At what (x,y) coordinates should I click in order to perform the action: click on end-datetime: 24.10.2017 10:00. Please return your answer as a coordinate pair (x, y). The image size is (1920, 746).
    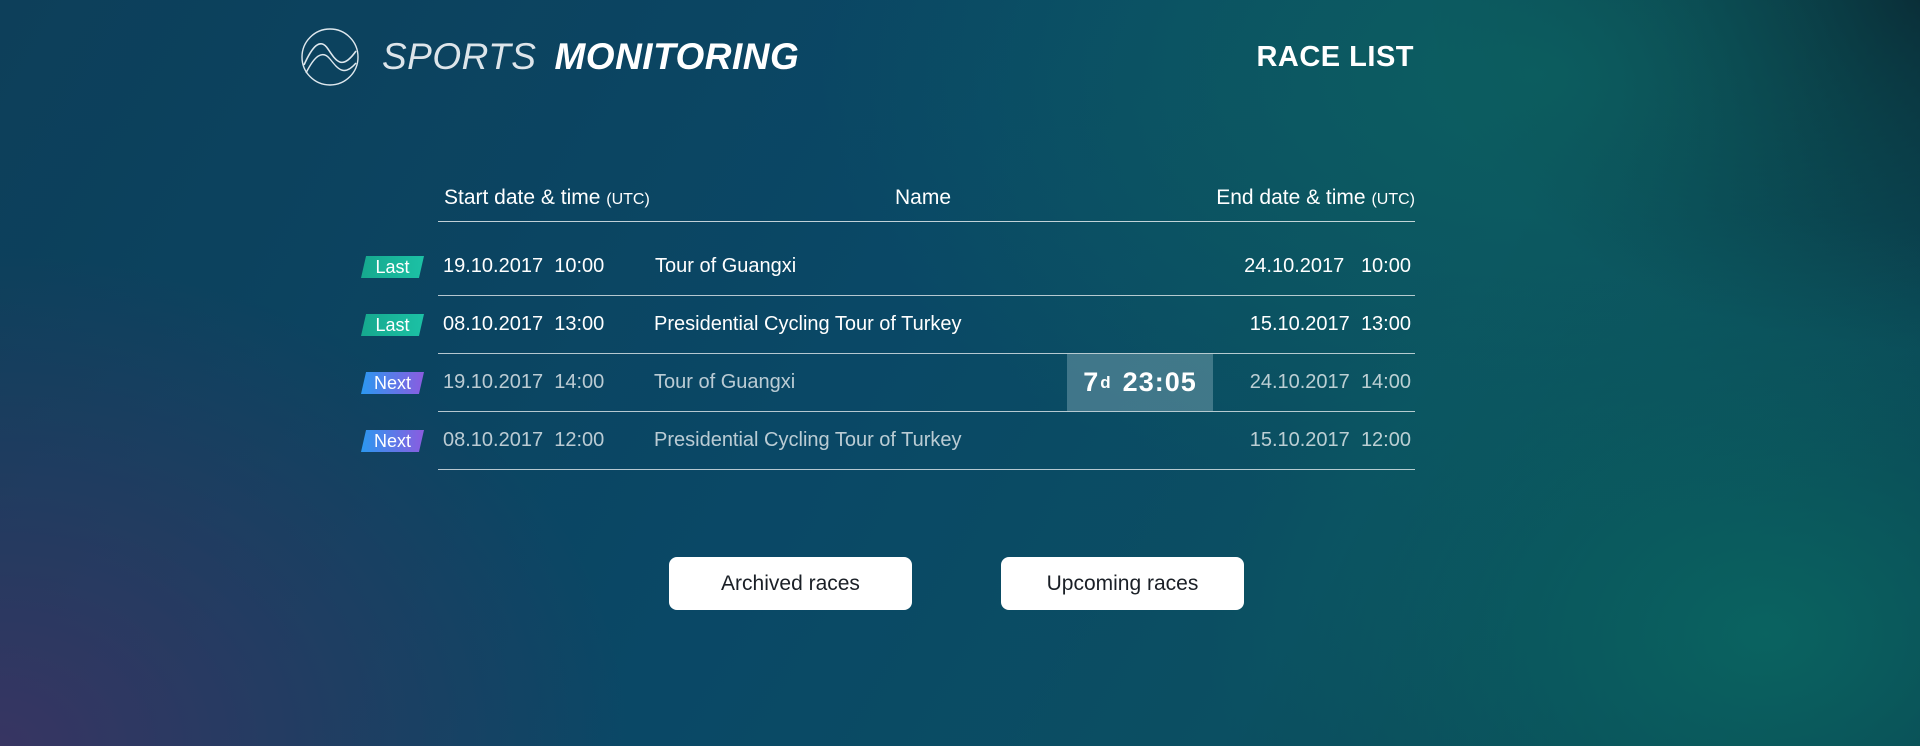
    Looking at the image, I should click on (1327, 266).